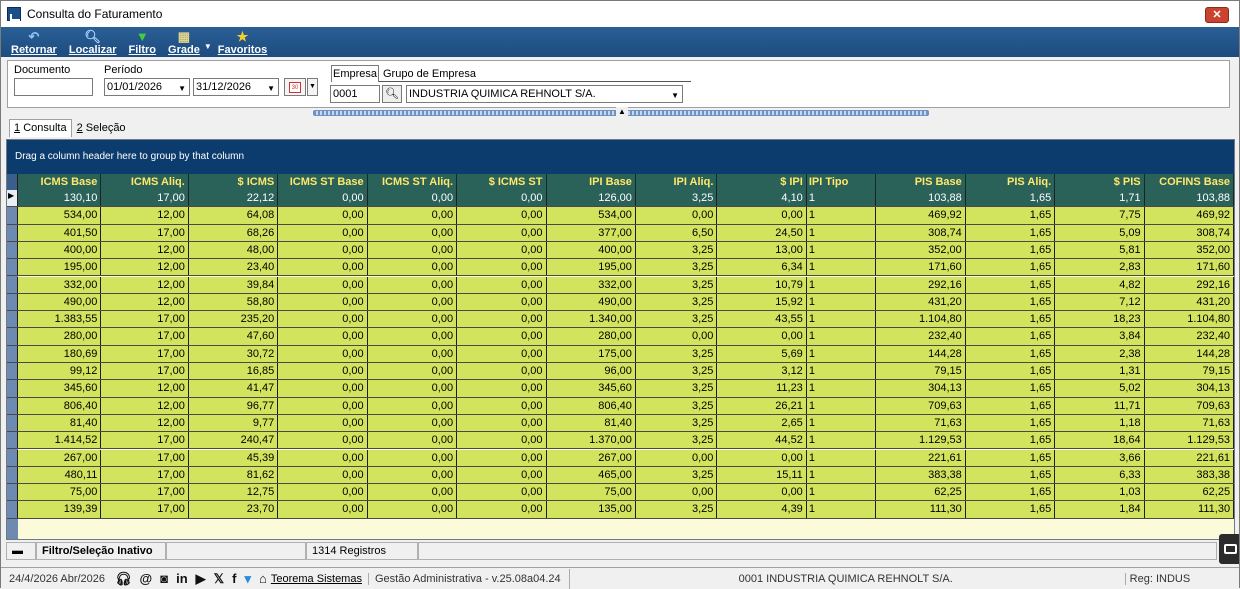  What do you see at coordinates (263, 578) in the screenshot?
I see `graduation-cap-icon: ⌂` at bounding box center [263, 578].